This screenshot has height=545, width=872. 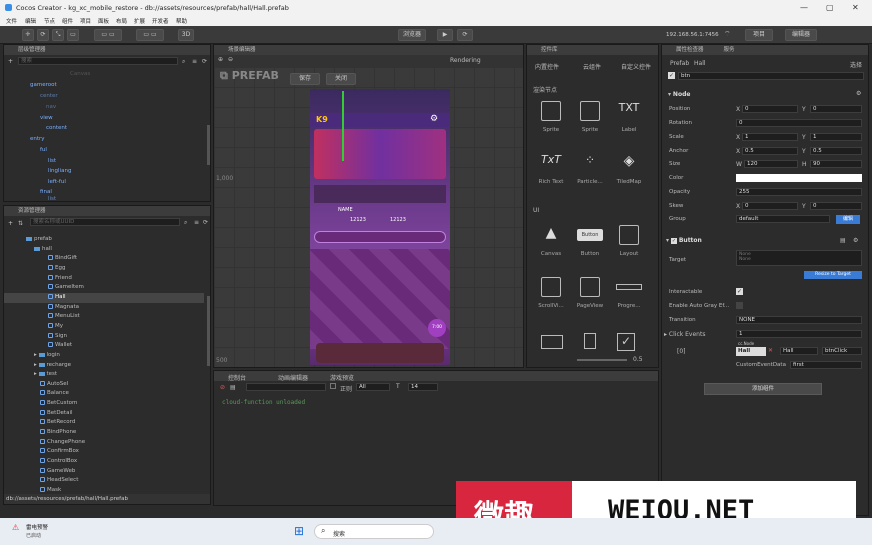 I want to click on add-component-button: 添加组件, so click(x=763, y=389).